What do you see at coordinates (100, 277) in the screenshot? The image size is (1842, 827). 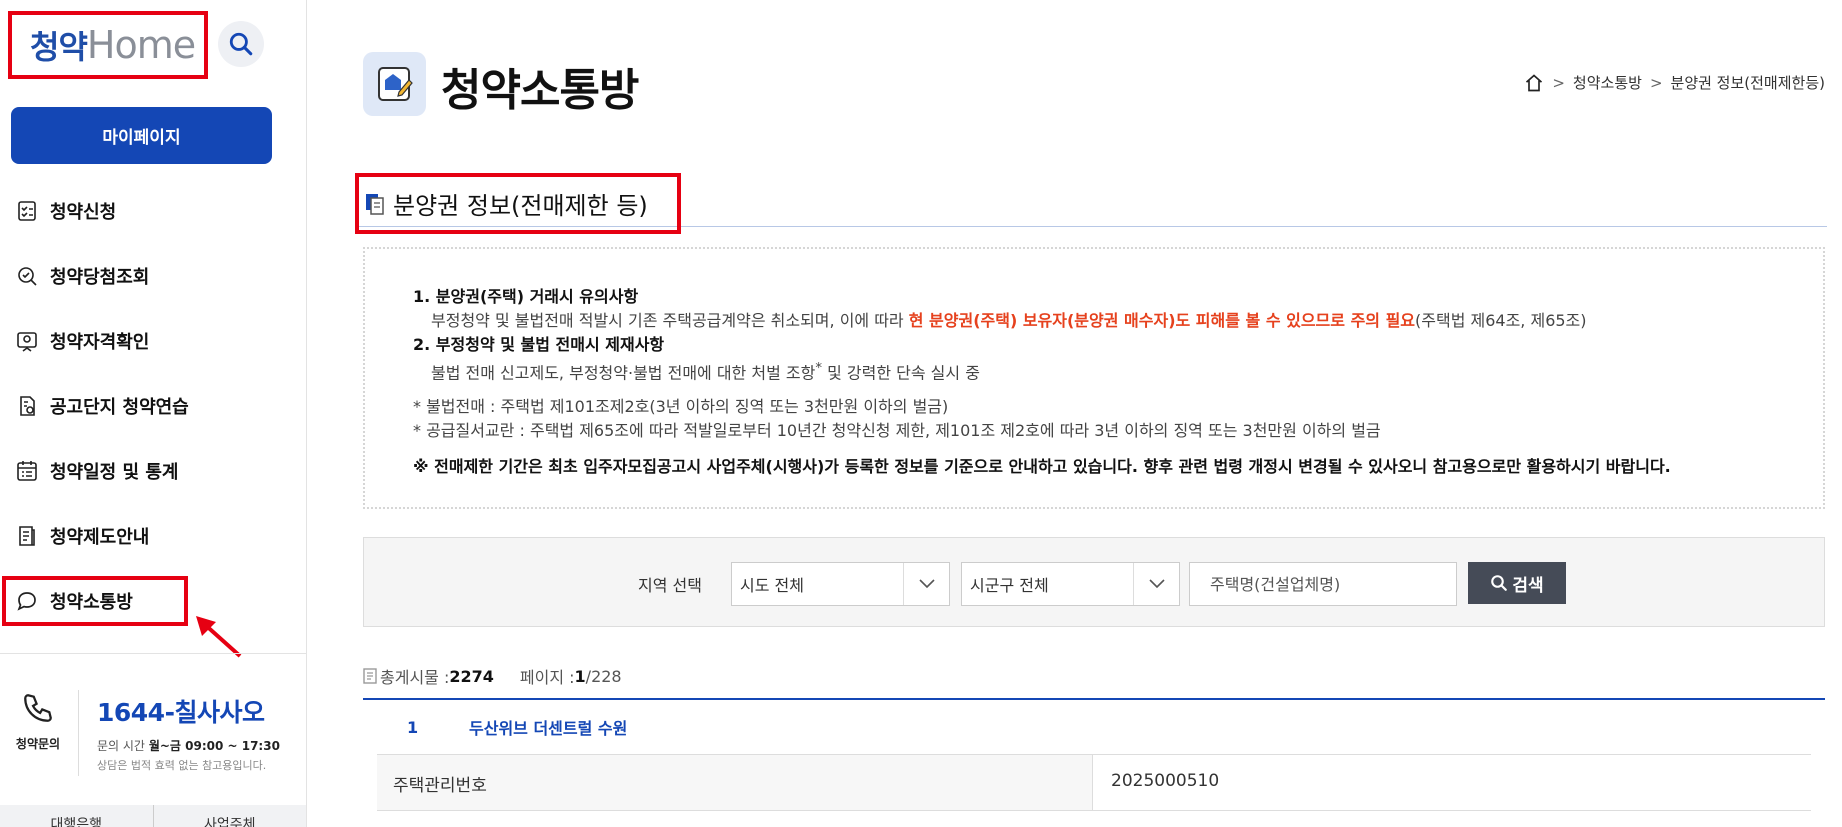 I see `sidebar-item-label: 청약당첨조회` at bounding box center [100, 277].